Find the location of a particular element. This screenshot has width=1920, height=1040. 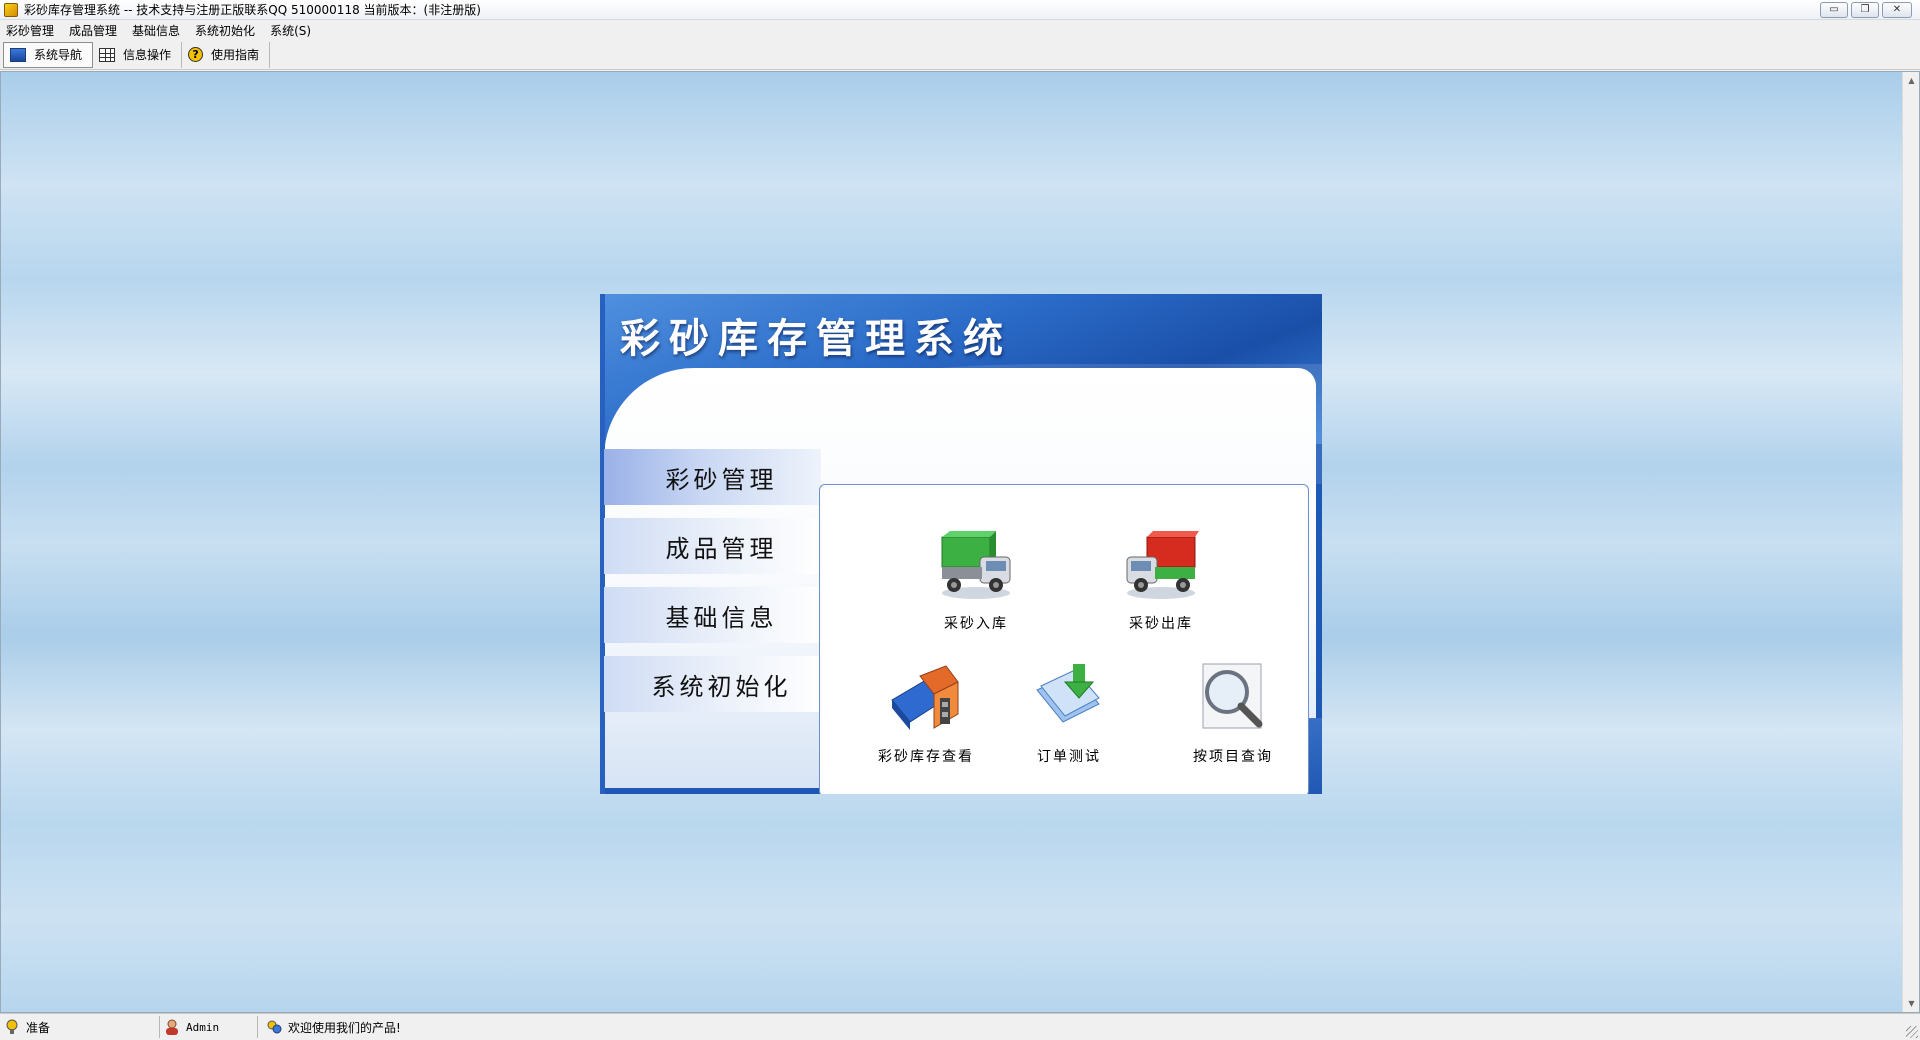

nav-item-caisha: 彩砂管理 is located at coordinates (712, 477).